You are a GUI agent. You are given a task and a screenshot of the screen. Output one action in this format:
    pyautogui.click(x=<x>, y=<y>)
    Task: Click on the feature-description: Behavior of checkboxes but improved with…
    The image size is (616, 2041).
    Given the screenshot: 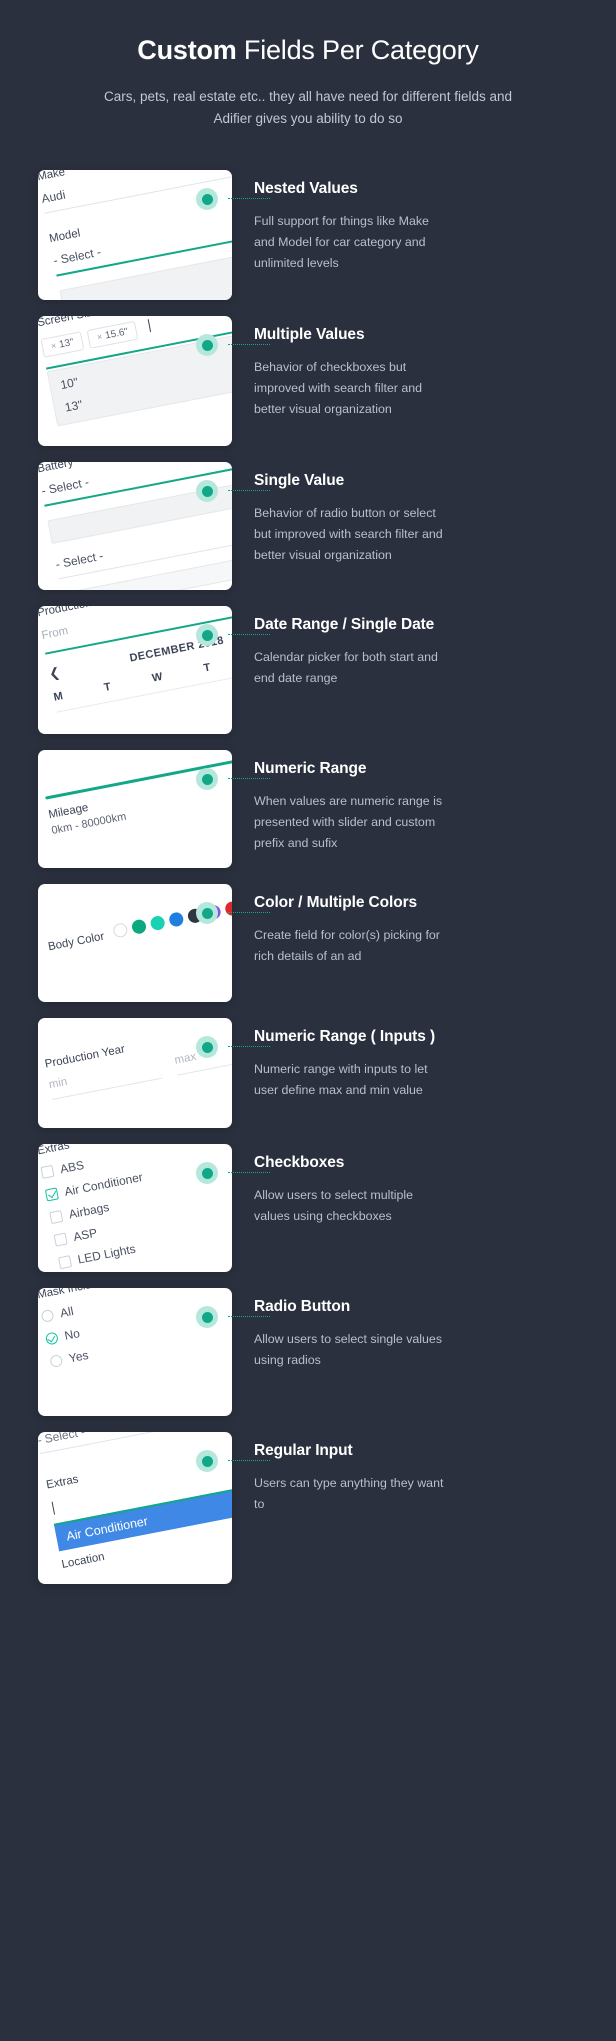 What is the action you would take?
    pyautogui.click(x=338, y=388)
    